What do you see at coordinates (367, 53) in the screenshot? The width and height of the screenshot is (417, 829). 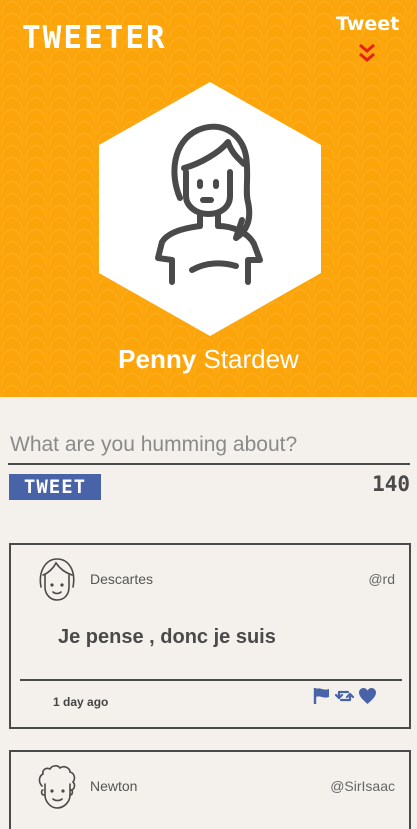 I see `double-chevron-down-icon` at bounding box center [367, 53].